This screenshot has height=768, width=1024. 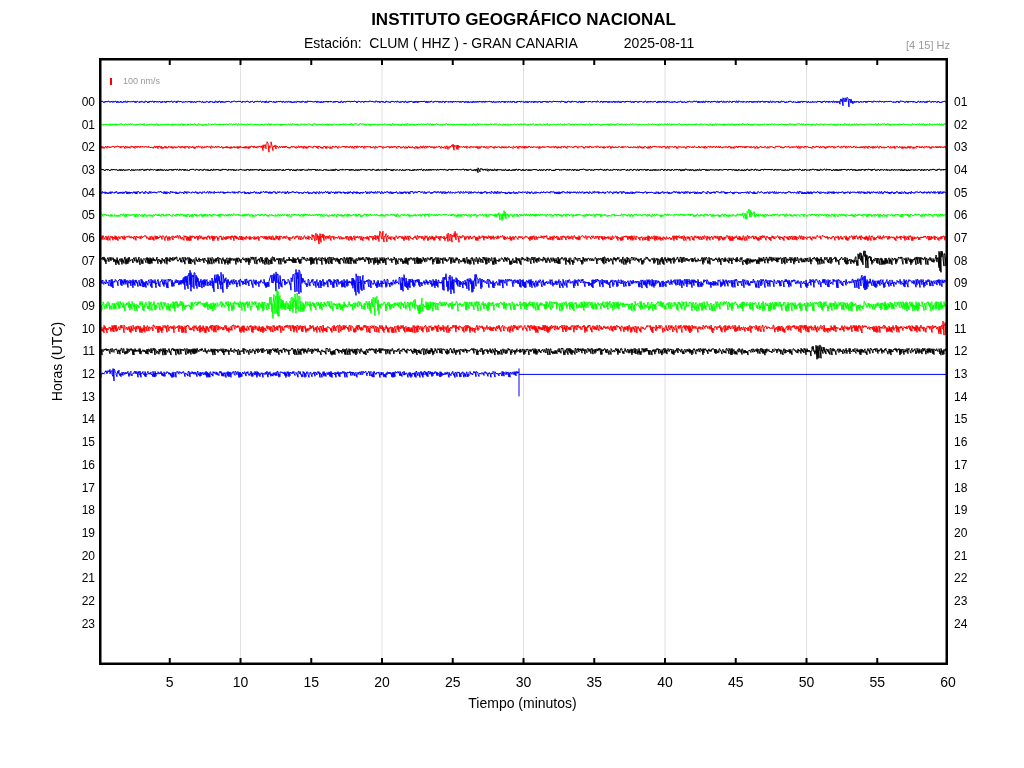 I want to click on y-axis-label: Horas (UTC), so click(x=57, y=361).